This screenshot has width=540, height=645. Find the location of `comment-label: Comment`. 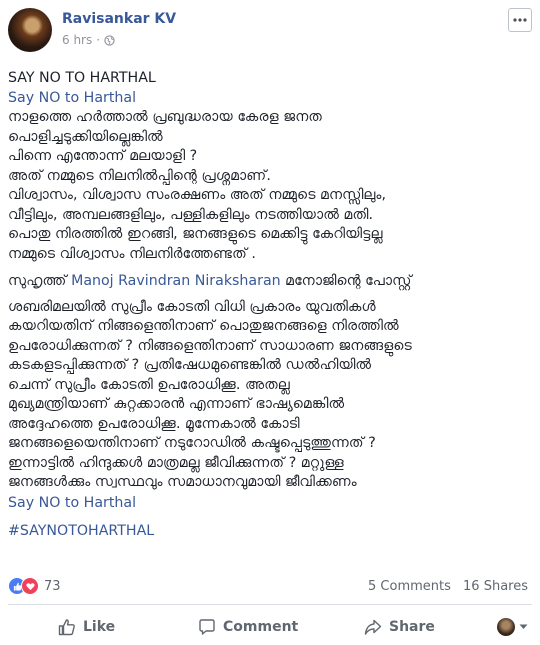

comment-label: Comment is located at coordinates (261, 627).